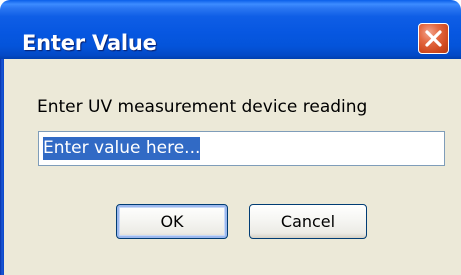 The height and width of the screenshot is (275, 461). I want to click on ok-button: OK, so click(172, 221).